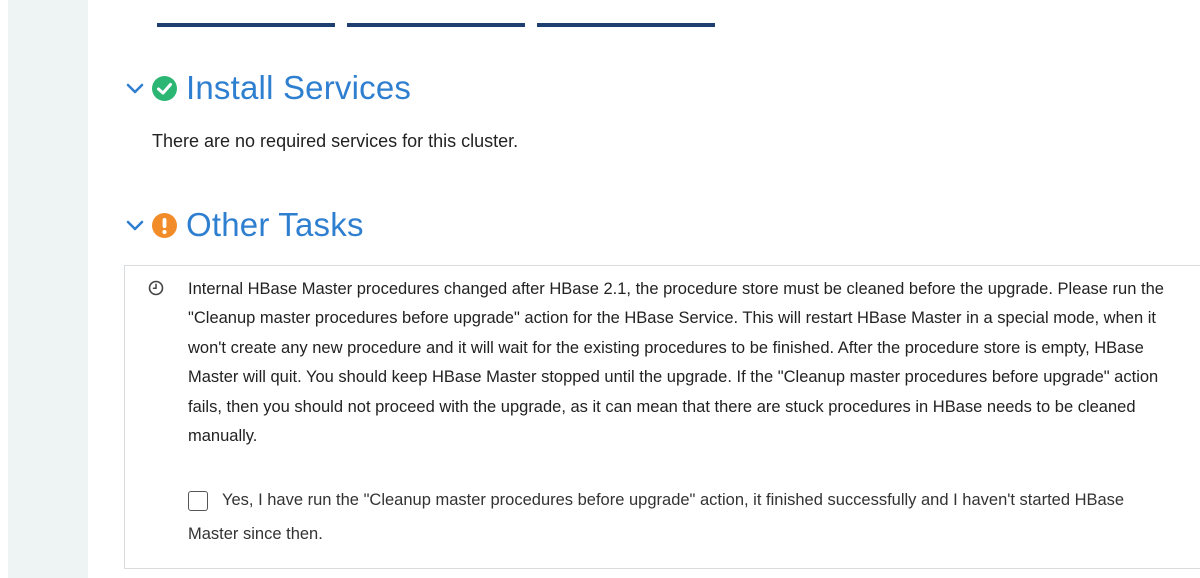  Describe the element at coordinates (164, 88) in the screenshot. I see `check-circle-icon` at that location.